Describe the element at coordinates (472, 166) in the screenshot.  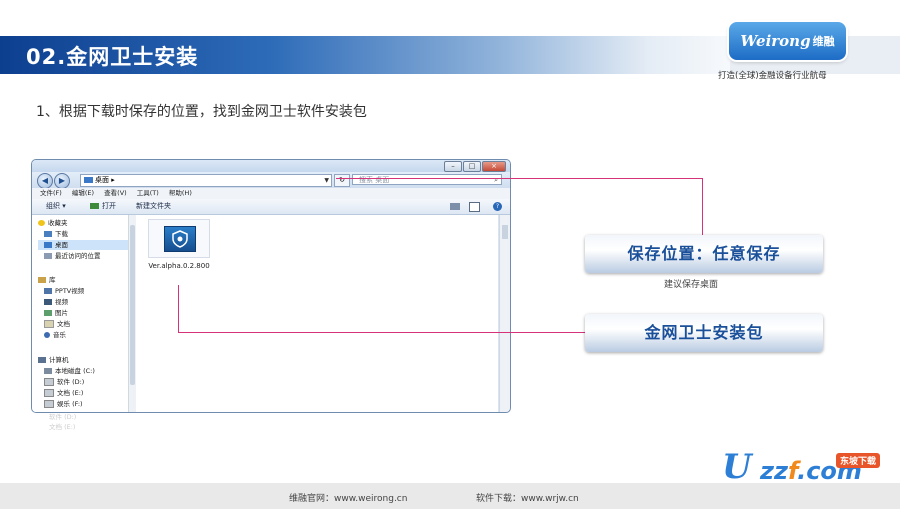
I see `maximize-button: □` at that location.